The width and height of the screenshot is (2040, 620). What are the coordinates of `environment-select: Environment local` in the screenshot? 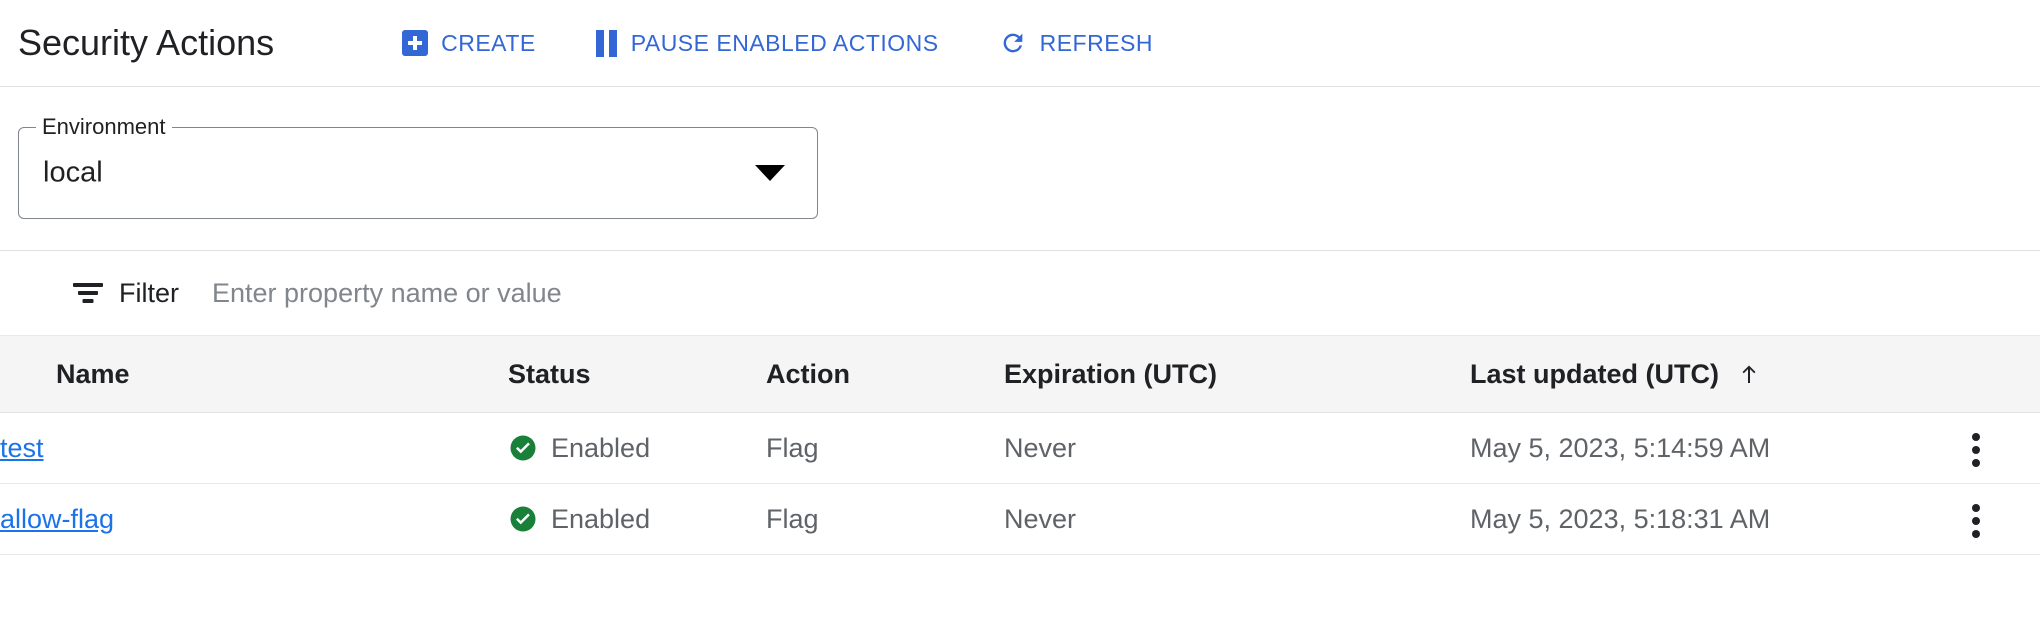 It's located at (418, 167).